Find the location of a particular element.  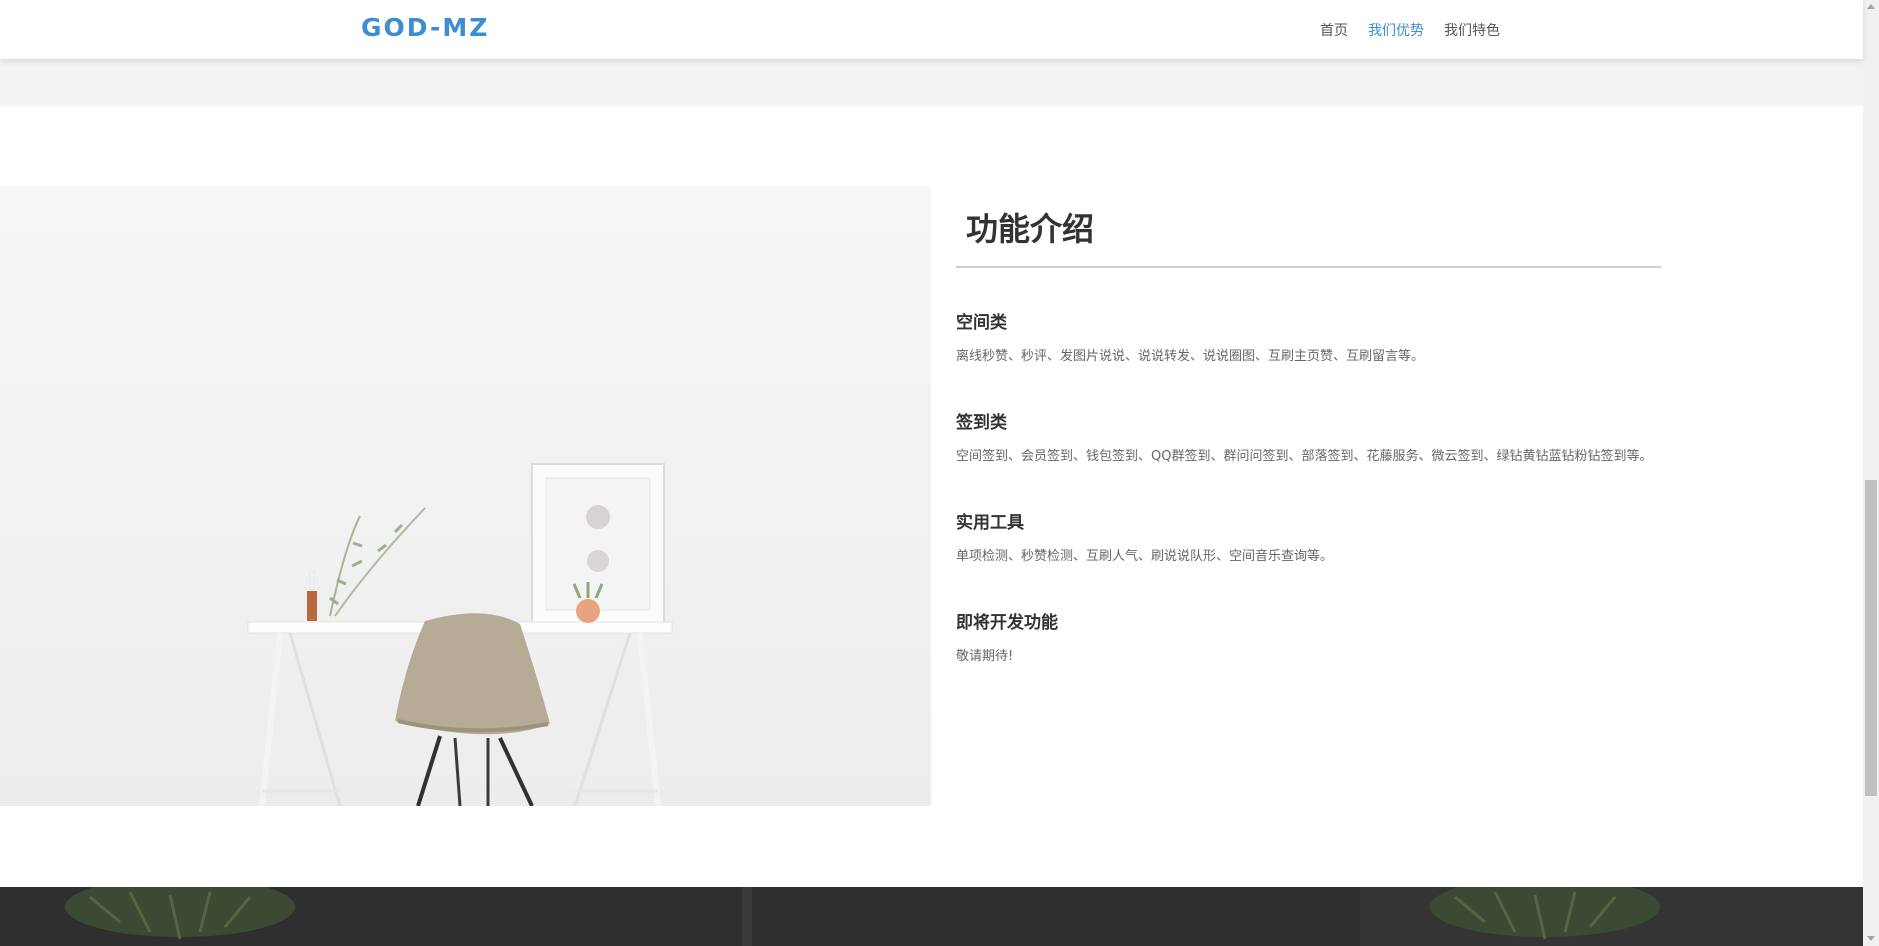

feature-description: 敬请期待! is located at coordinates (985, 656).